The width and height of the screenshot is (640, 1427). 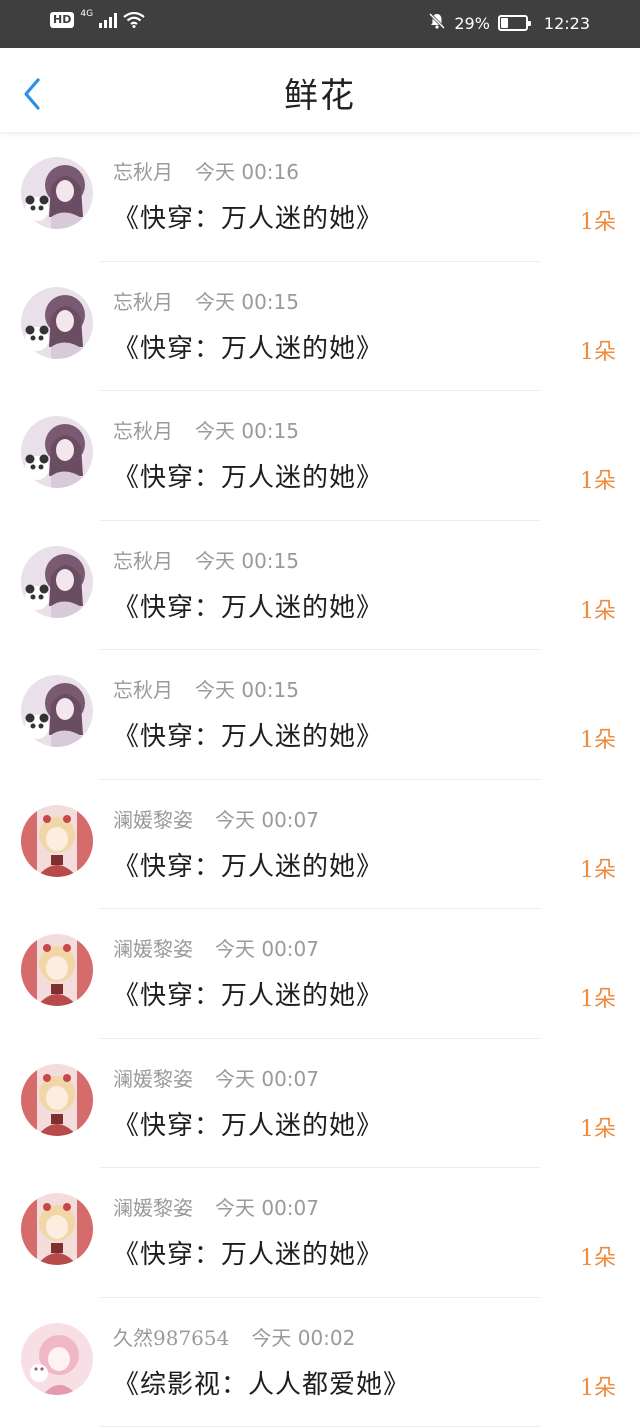 I want to click on status-right: 29% 12:23, so click(x=509, y=23).